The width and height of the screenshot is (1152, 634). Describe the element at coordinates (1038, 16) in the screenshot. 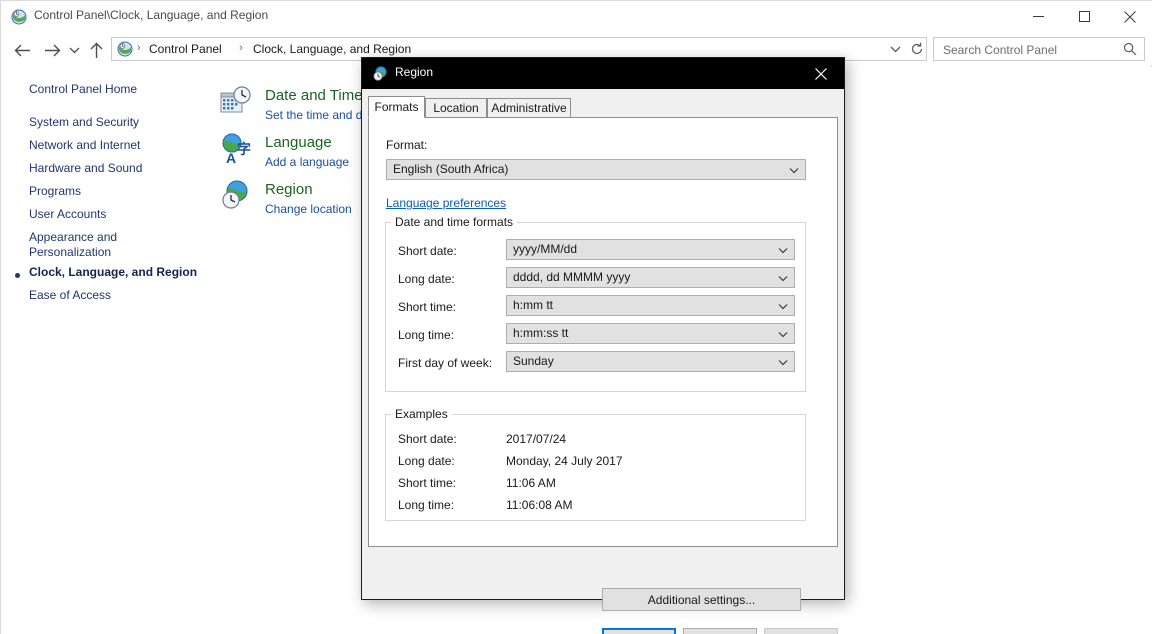

I see `minimize-button` at that location.